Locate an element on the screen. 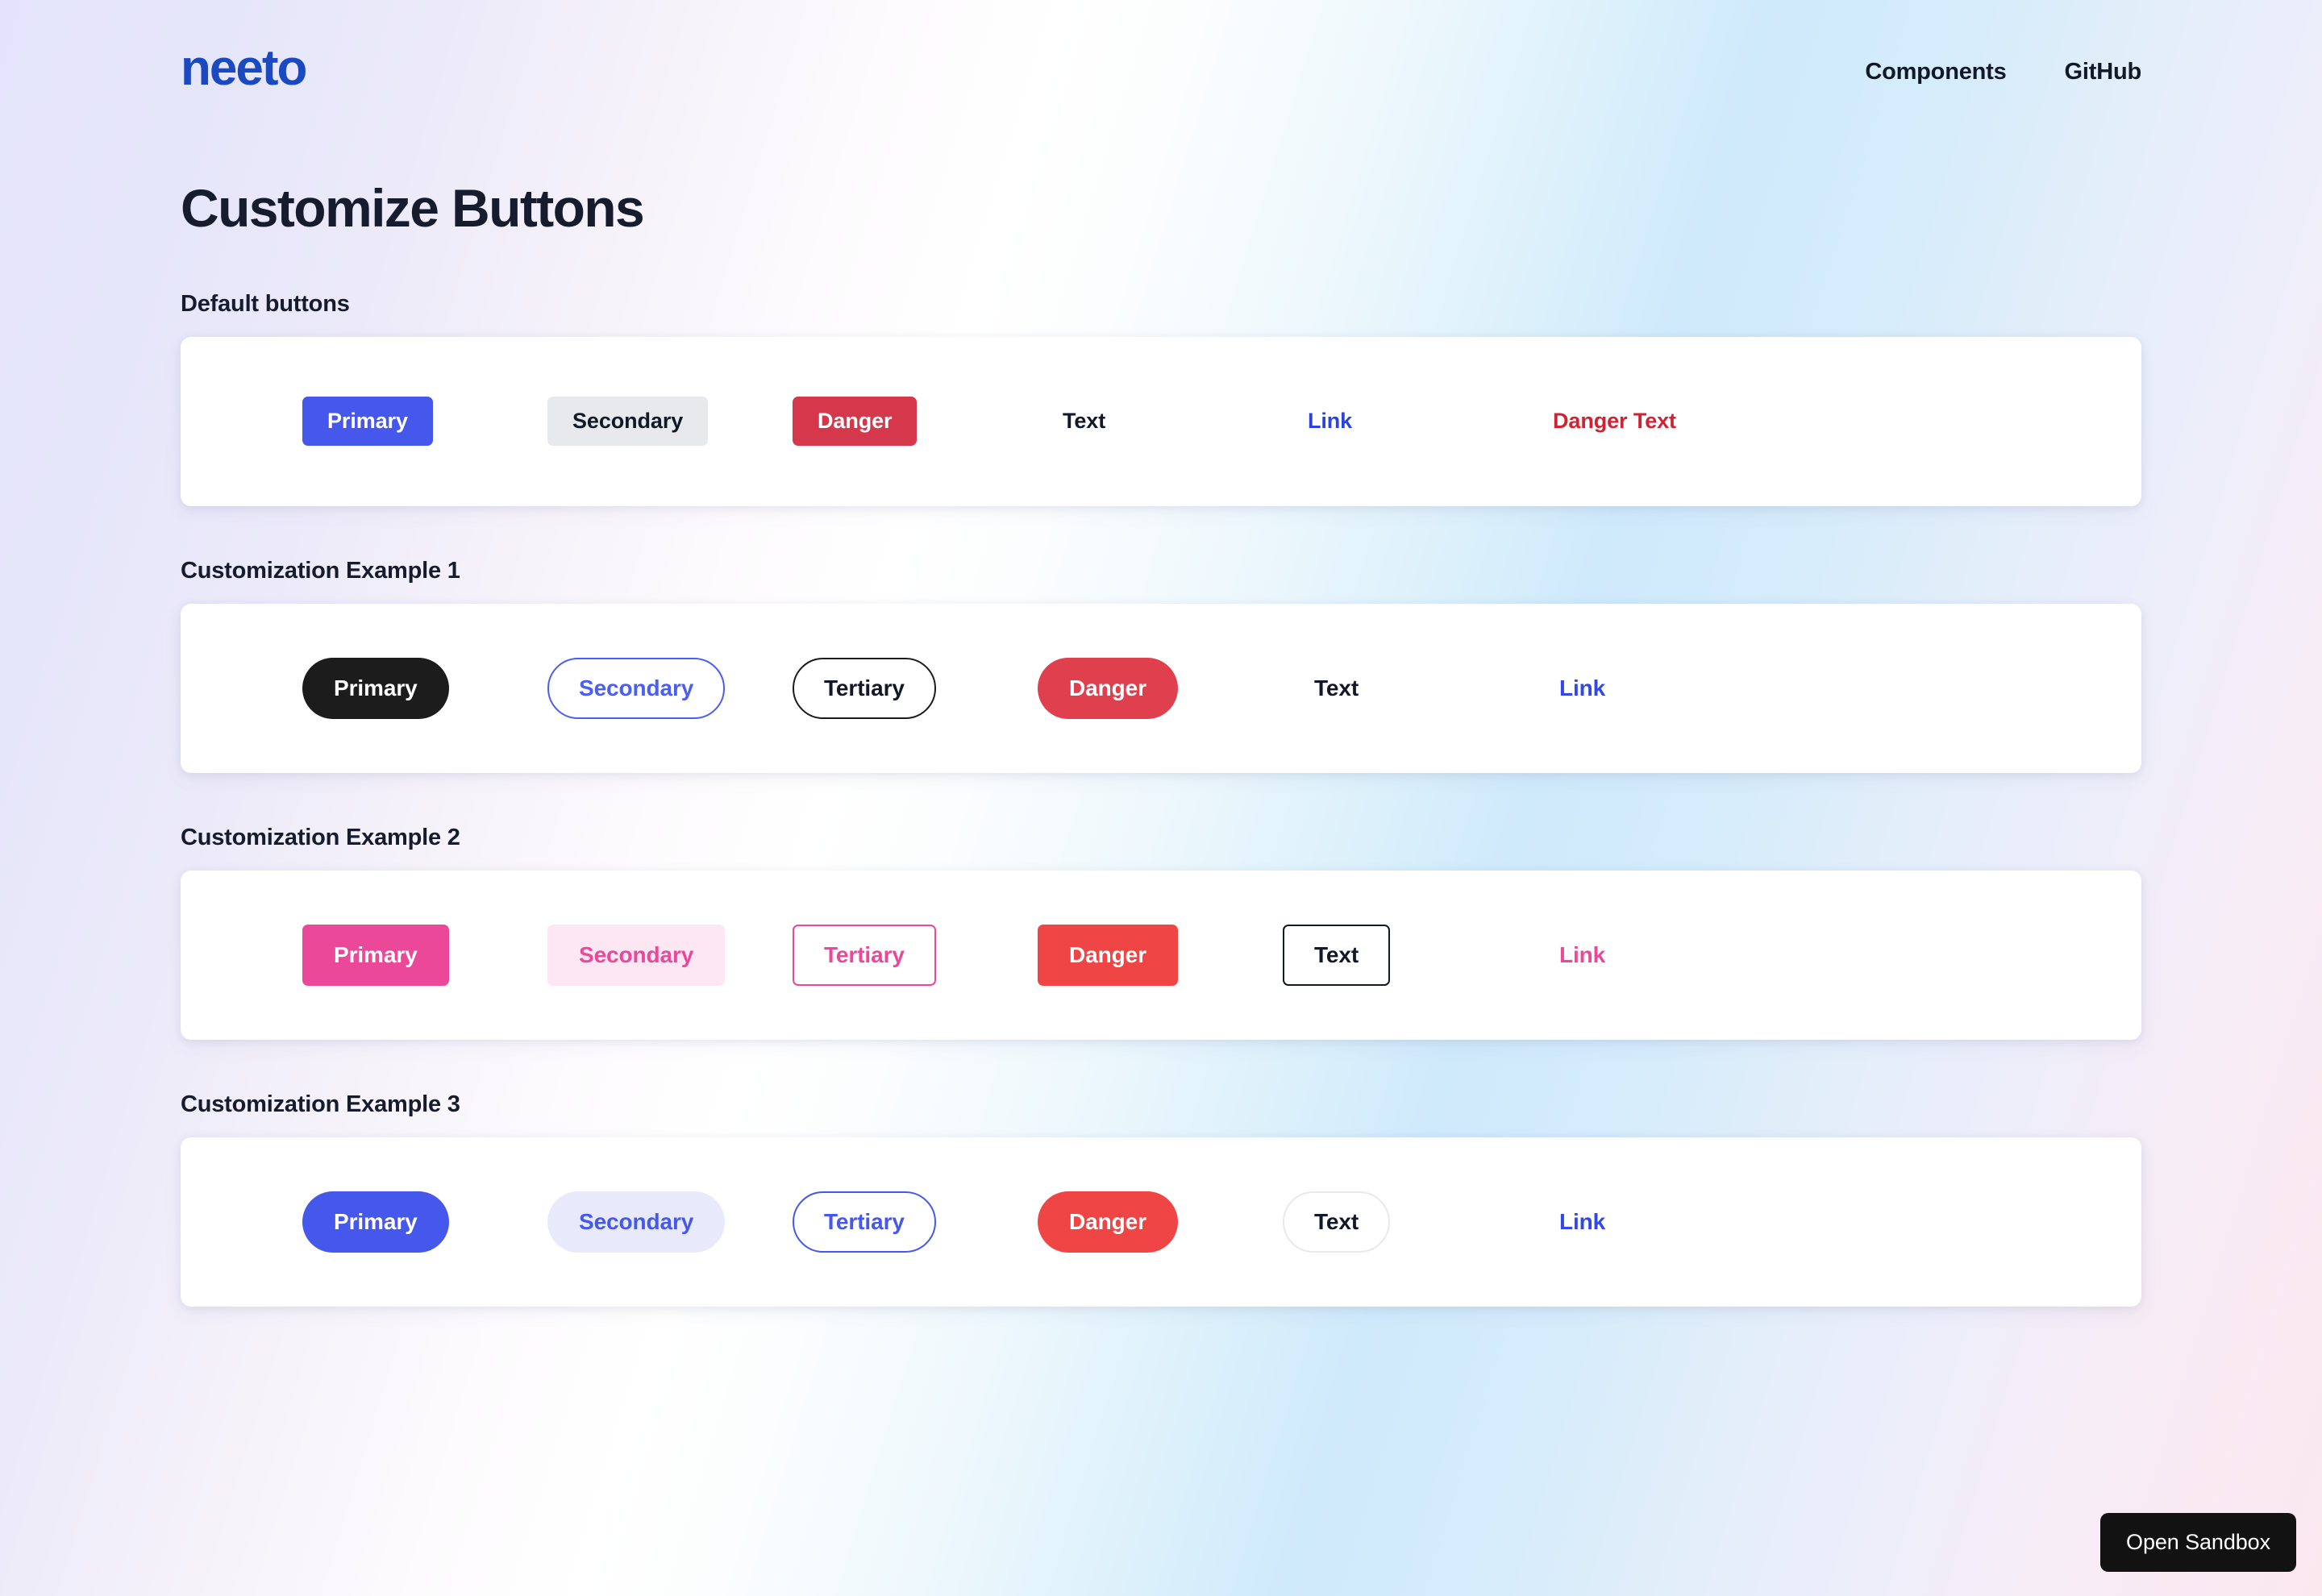  page-title: Customize Buttons is located at coordinates (413, 208).